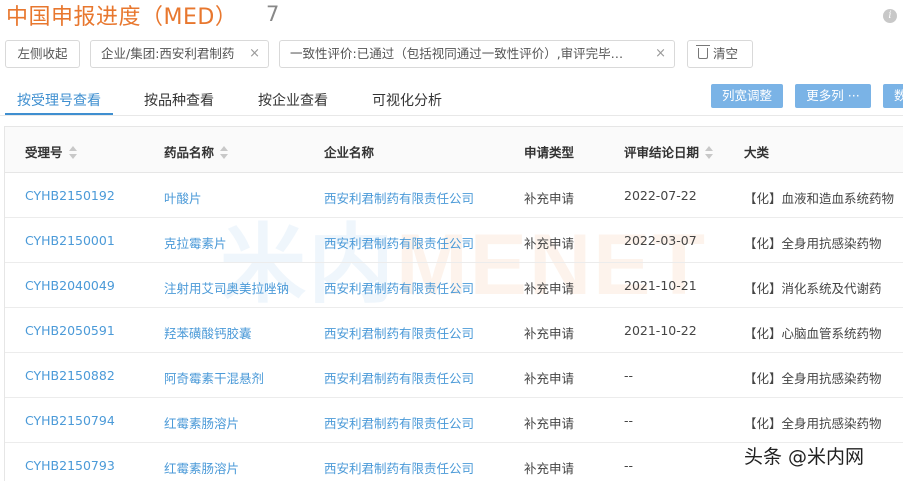 The image size is (903, 481). What do you see at coordinates (660, 54) in the screenshot?
I see `remove-eval-filter-icon: ×` at bounding box center [660, 54].